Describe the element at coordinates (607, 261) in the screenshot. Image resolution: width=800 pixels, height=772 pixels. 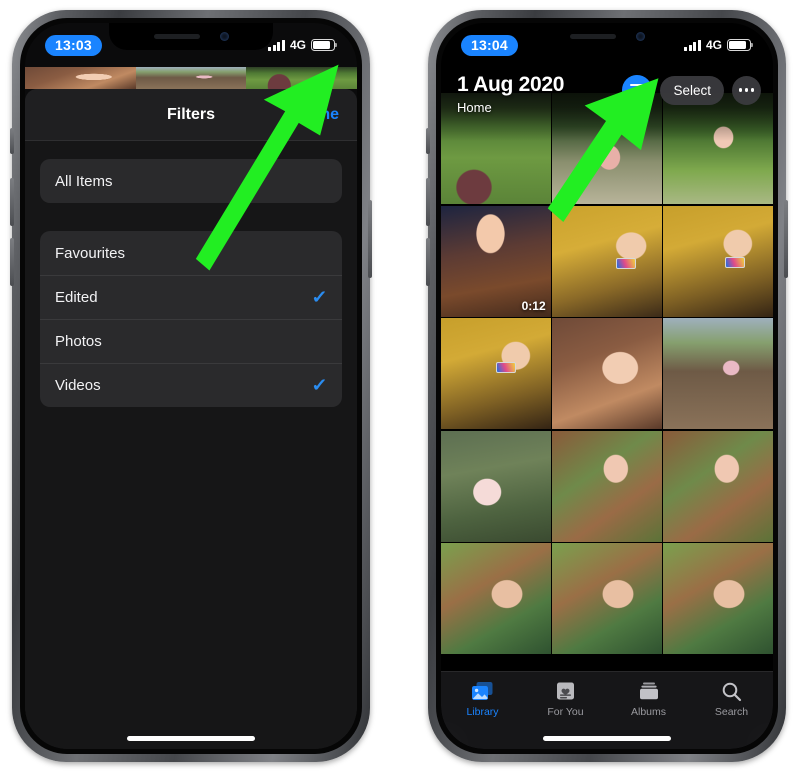
I see `photo-table-yellow` at that location.